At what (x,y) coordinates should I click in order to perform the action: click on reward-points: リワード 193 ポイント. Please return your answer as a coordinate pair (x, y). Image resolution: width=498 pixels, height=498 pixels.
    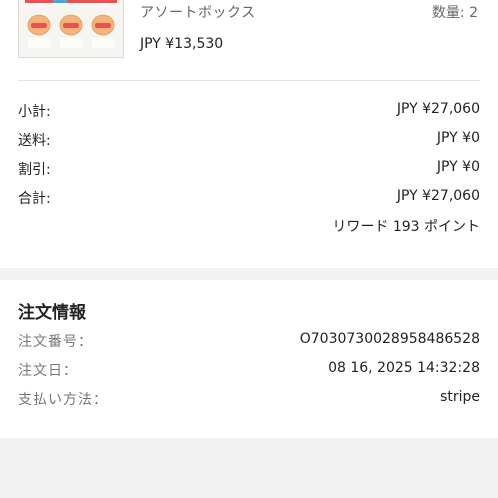
    Looking at the image, I should click on (406, 227).